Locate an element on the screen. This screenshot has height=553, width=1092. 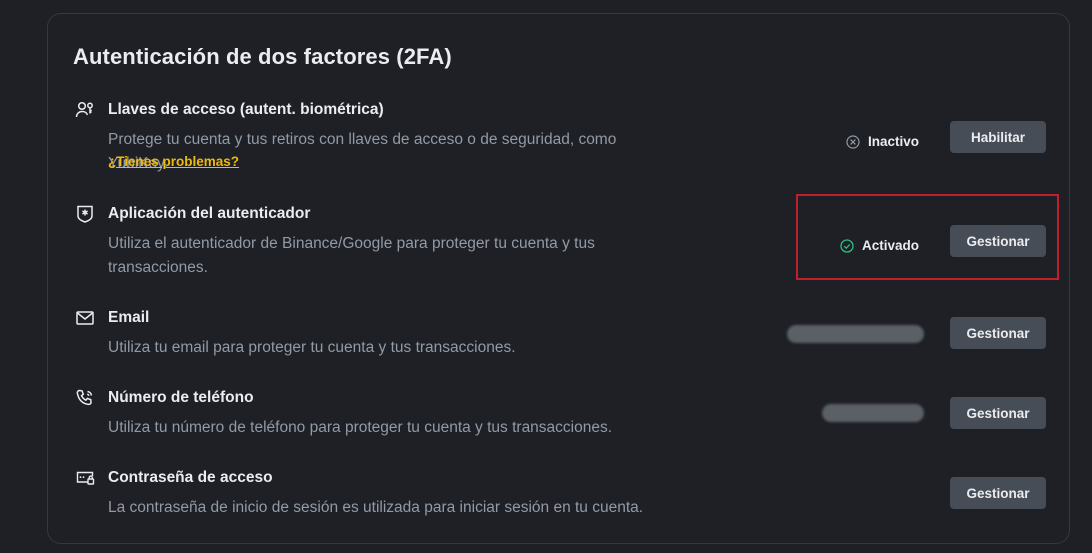
redacted-email is located at coordinates (855, 334).